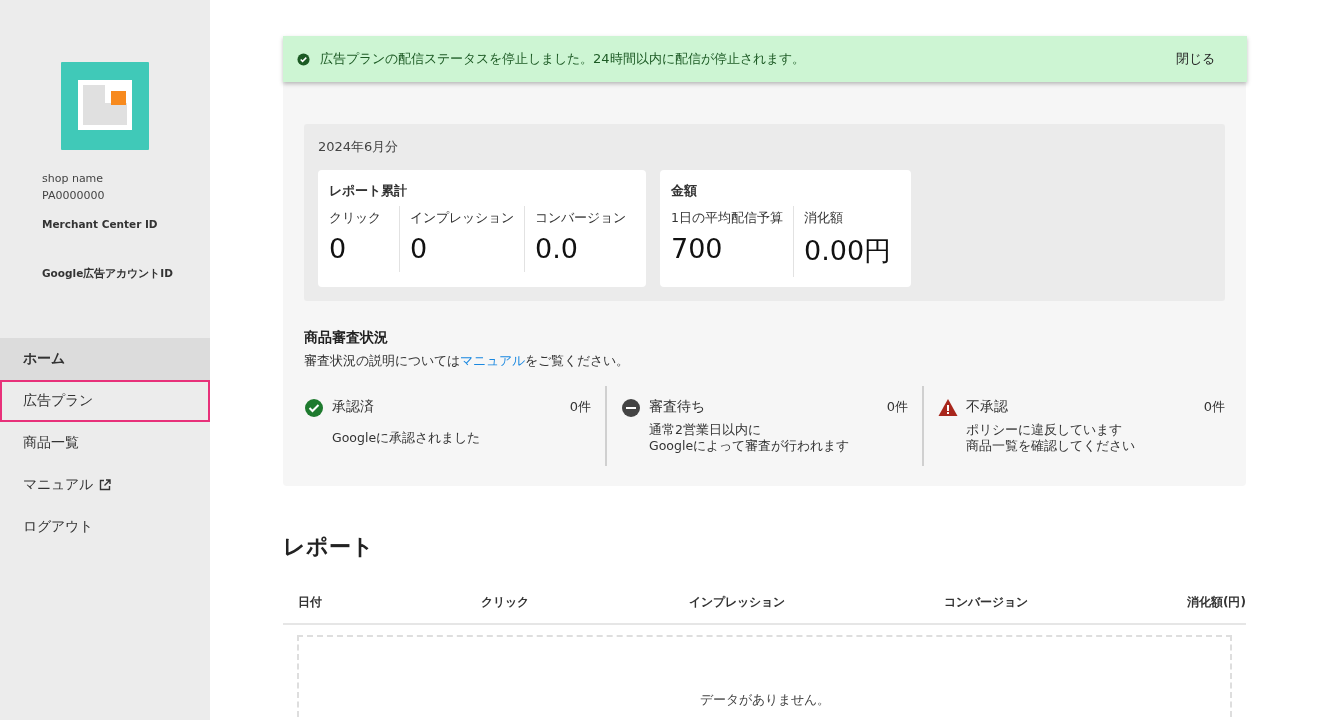 The image size is (1320, 720). I want to click on shop-id: PA0000000, so click(74, 196).